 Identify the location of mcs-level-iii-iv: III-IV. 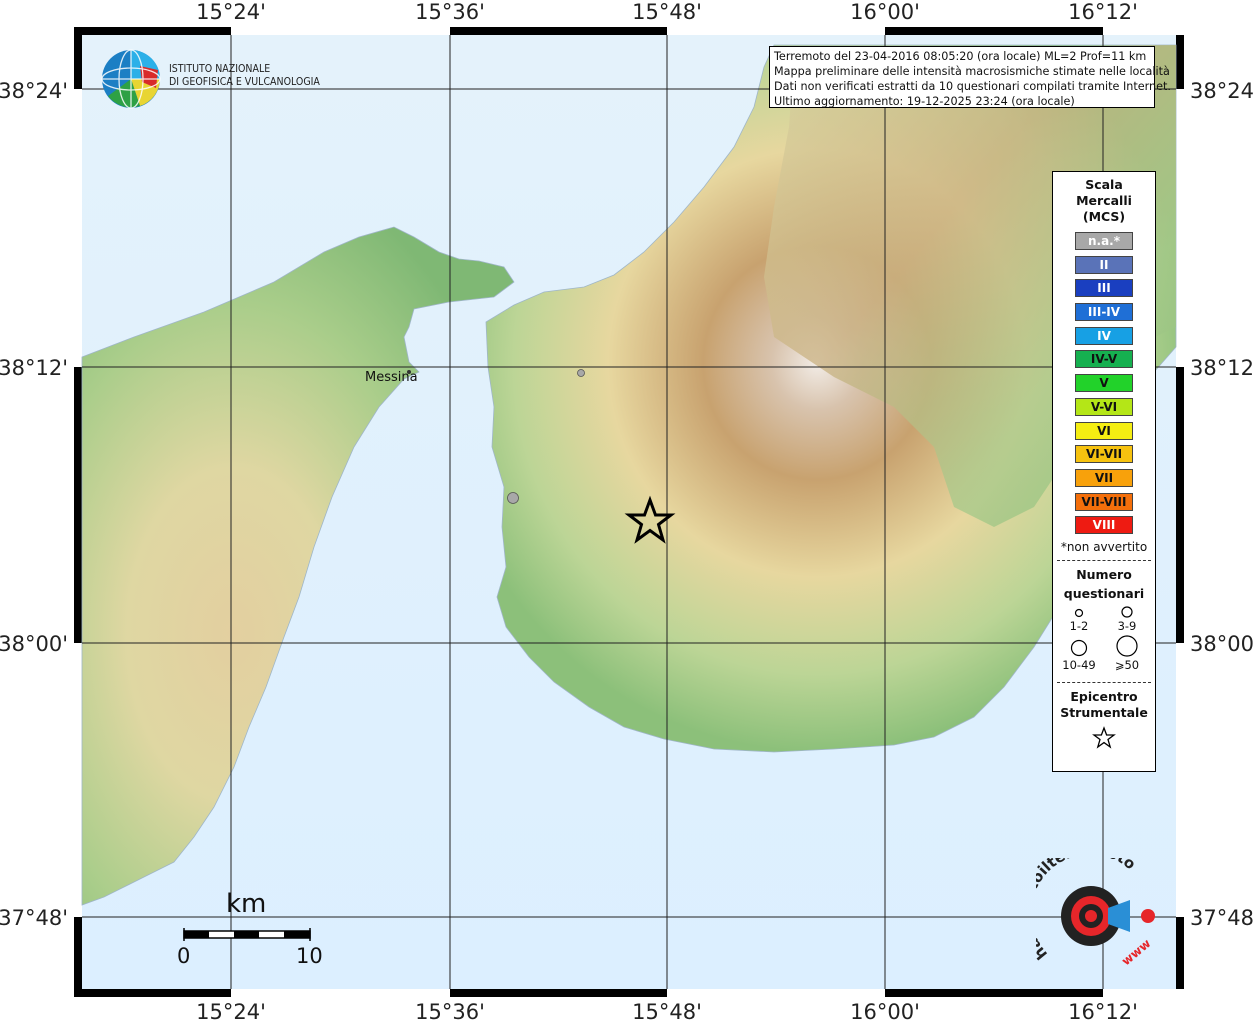
(1104, 312).